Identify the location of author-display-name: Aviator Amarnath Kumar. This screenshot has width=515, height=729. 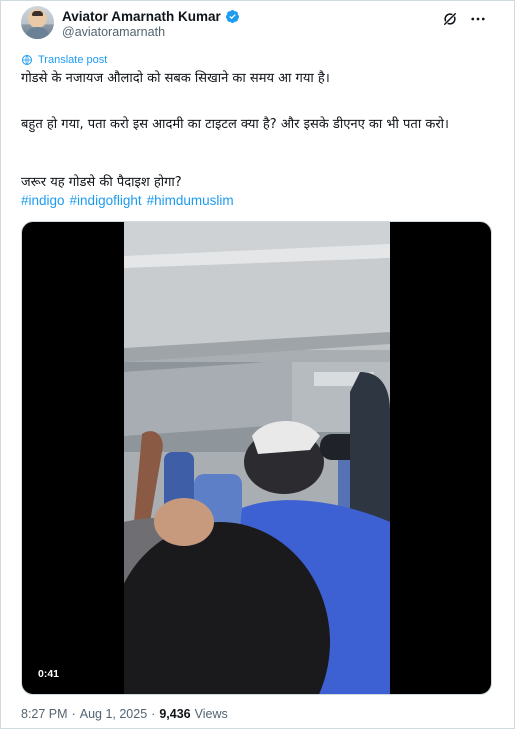
(141, 16).